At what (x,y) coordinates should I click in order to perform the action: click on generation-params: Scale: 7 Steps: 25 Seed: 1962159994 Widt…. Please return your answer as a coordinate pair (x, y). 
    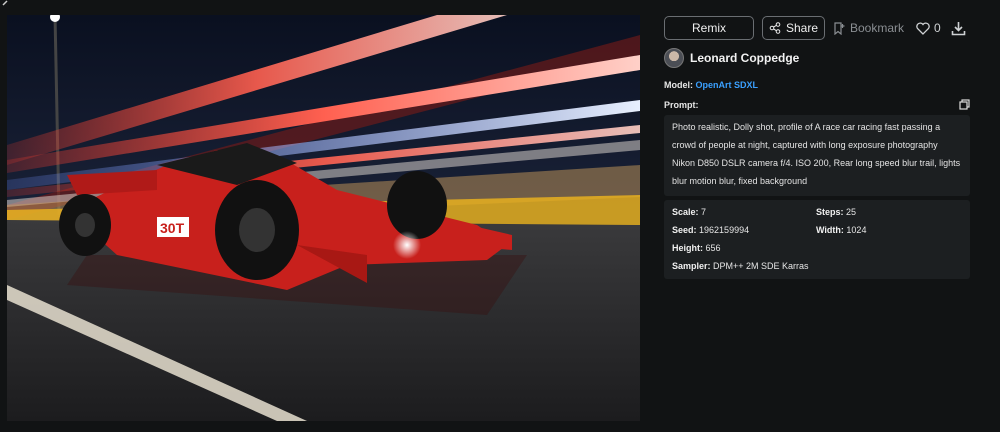
    Looking at the image, I should click on (817, 239).